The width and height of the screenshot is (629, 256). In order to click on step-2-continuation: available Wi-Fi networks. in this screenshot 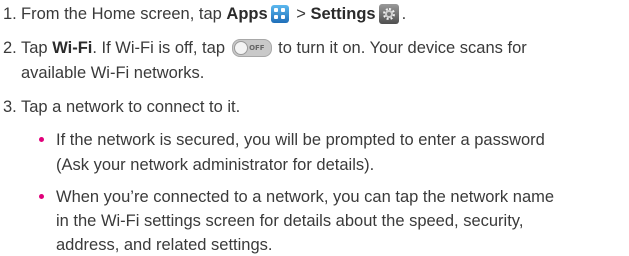, I will do `click(112, 73)`.